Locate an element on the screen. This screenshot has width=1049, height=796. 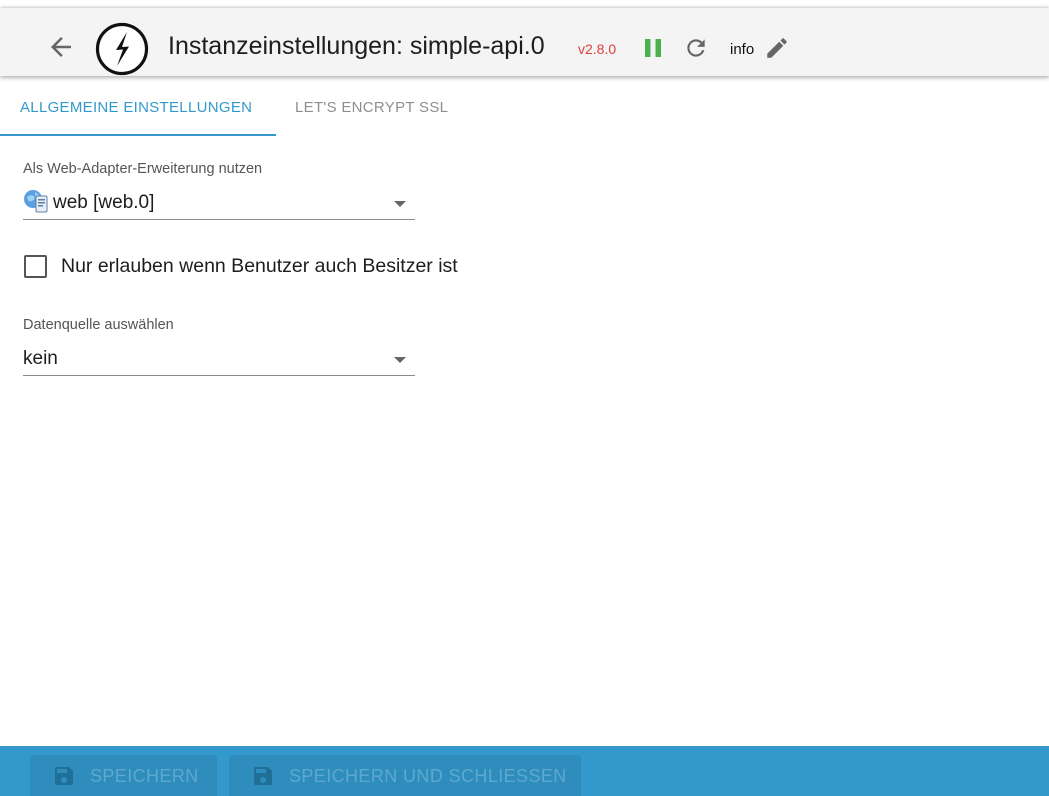
owner-only-checkbox is located at coordinates (35, 266).